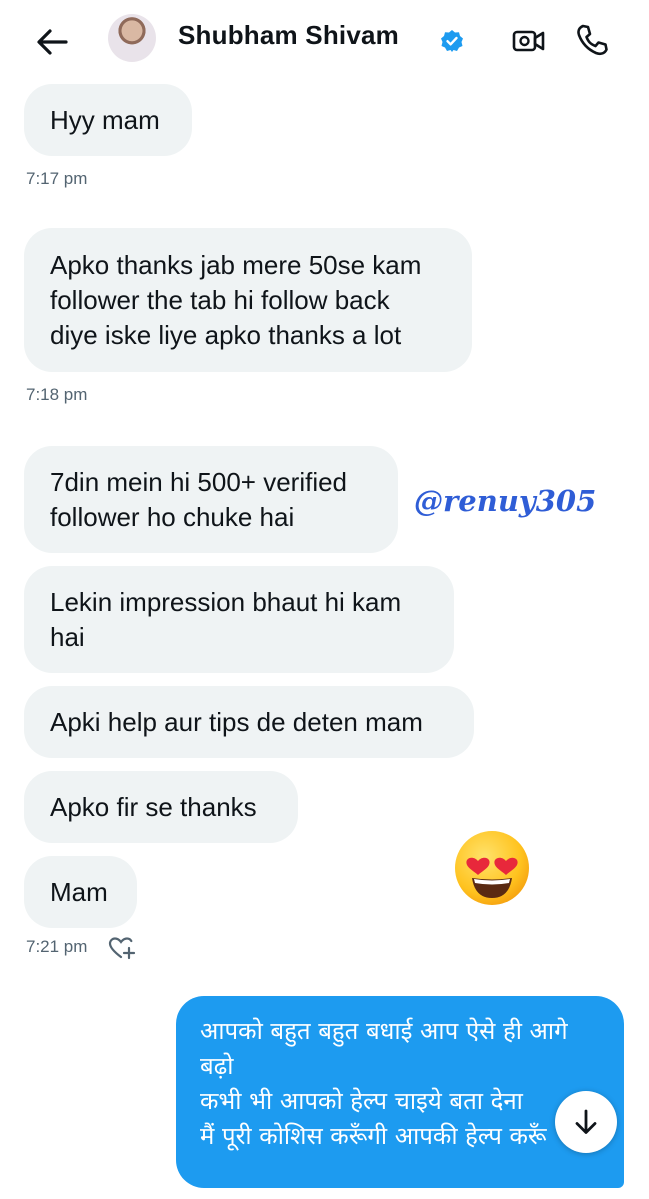  Describe the element at coordinates (122, 948) in the screenshot. I see `heart-plus-icon` at that location.